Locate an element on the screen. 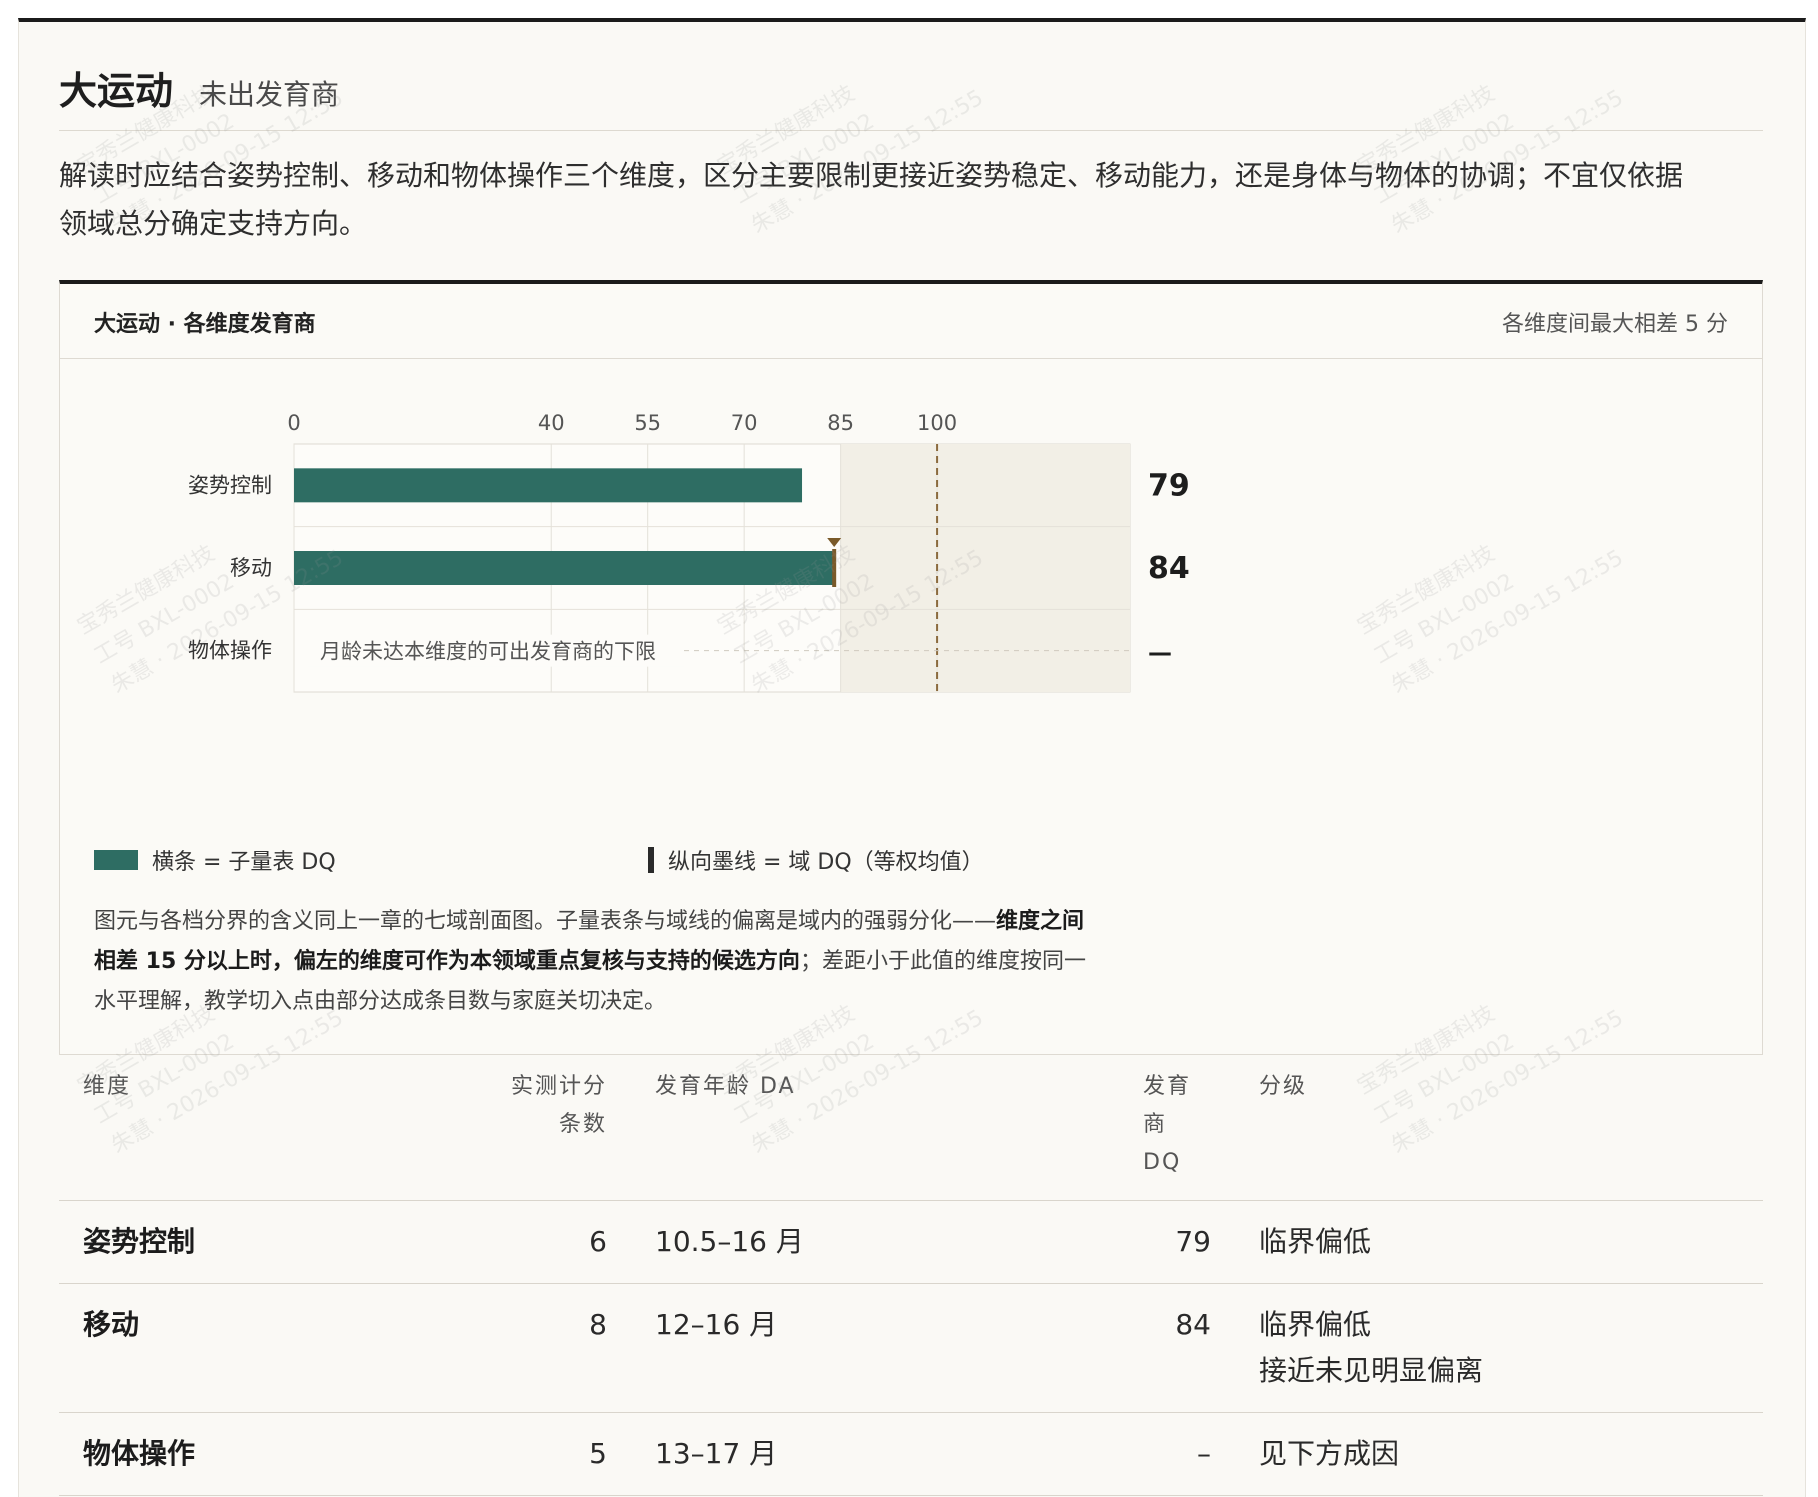  row-dq: 84 is located at coordinates (1177, 1348).